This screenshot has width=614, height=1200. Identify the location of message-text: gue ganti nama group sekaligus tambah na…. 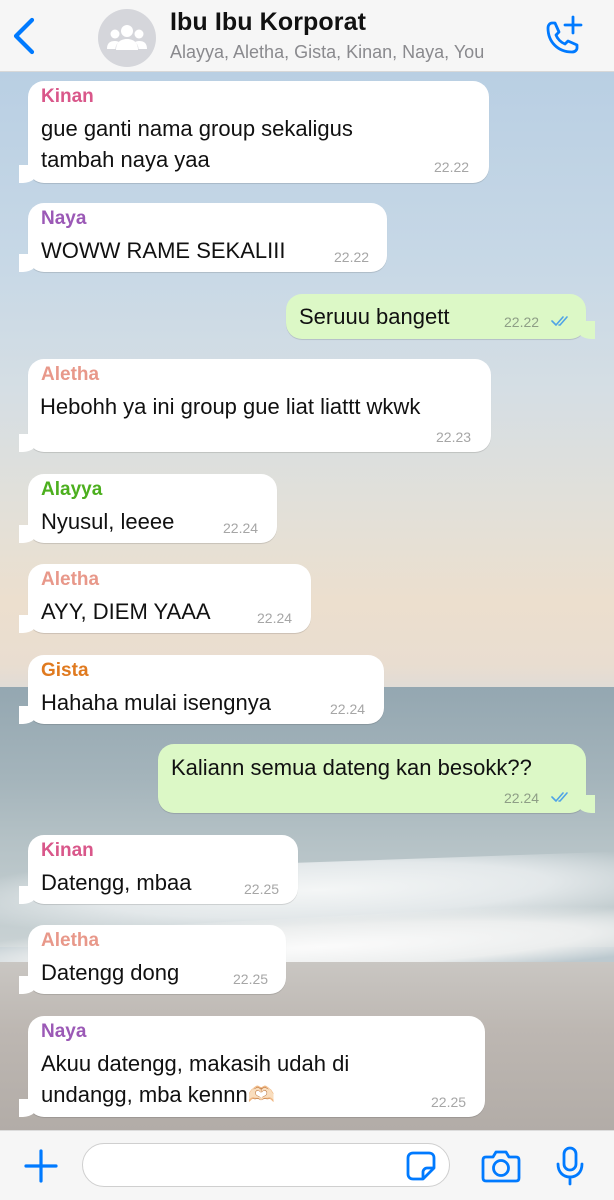
(197, 144).